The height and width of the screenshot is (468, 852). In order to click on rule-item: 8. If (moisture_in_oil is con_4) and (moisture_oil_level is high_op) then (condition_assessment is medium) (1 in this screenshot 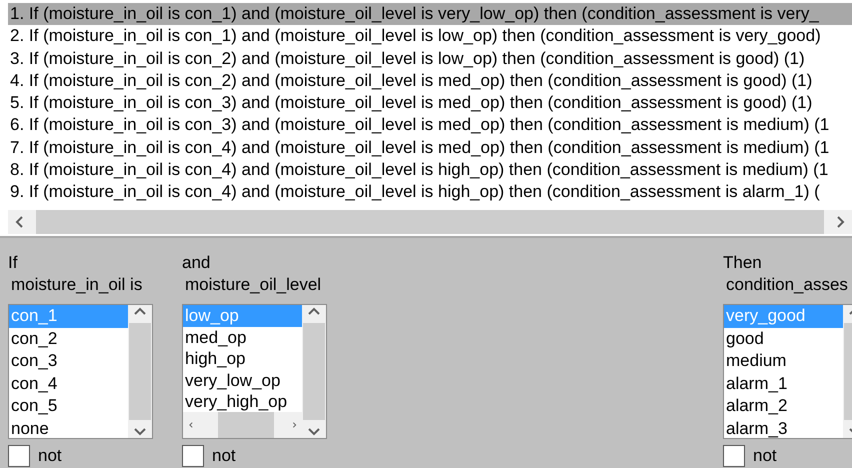, I will do `click(430, 170)`.